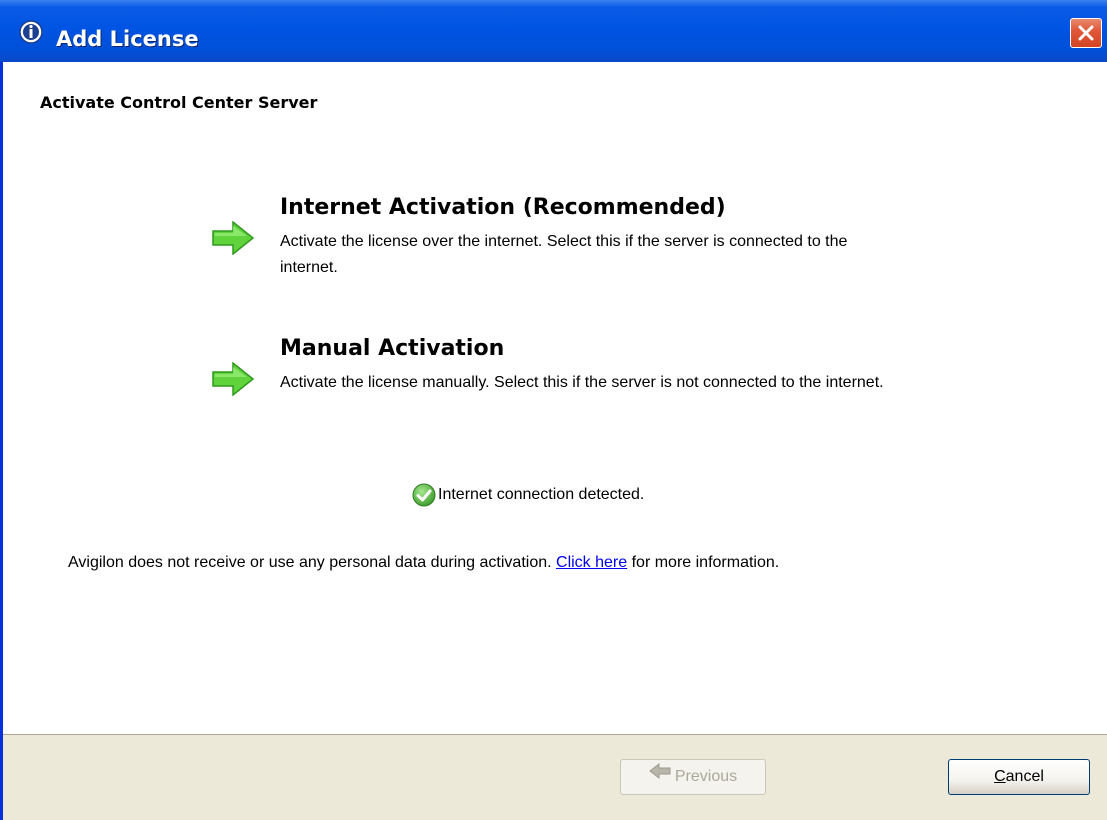 The height and width of the screenshot is (820, 1107). I want to click on title-bar: Add License, so click(553, 31).